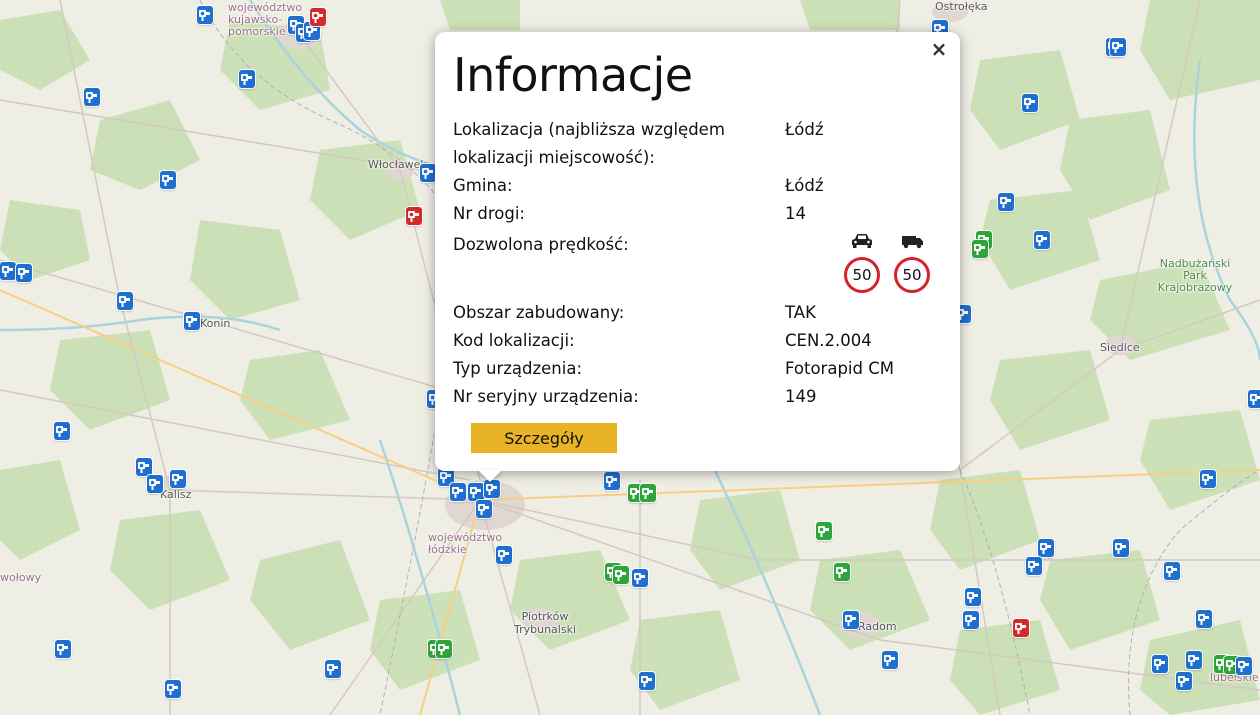  Describe the element at coordinates (544, 438) in the screenshot. I see `details-button: Szczegóły` at that location.